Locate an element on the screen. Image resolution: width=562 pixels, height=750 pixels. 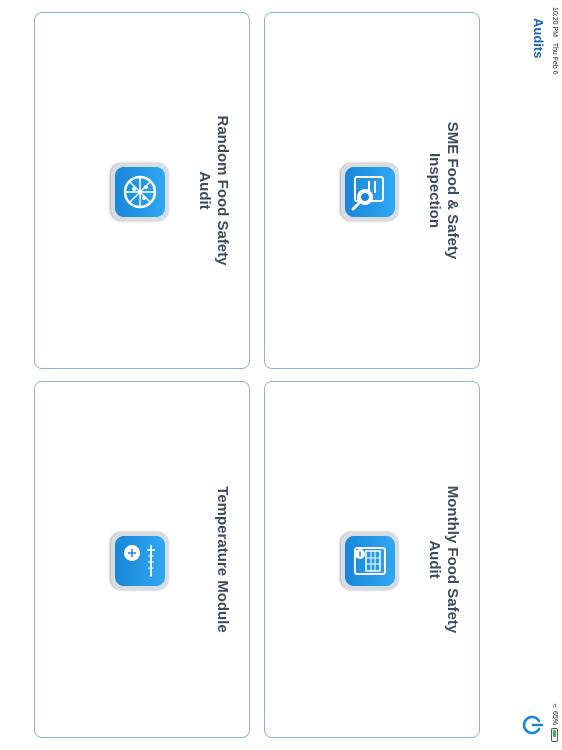
thermometer-icon is located at coordinates (140, 561).